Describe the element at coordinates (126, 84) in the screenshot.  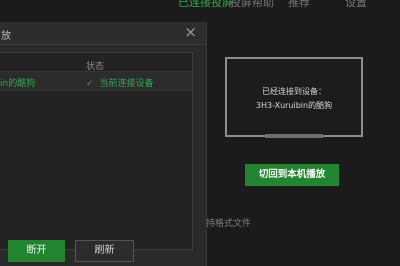
I see `status-text: 当前连接设备` at that location.